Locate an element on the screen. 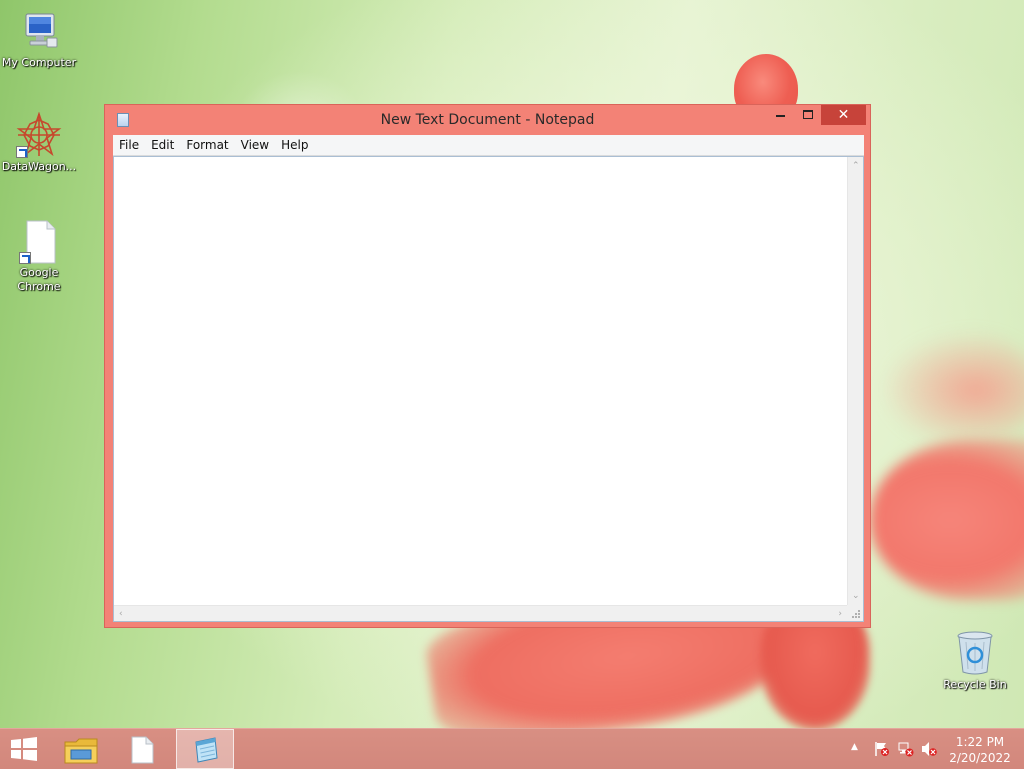 The image size is (1024, 769). file-explorer-icon is located at coordinates (81, 751).